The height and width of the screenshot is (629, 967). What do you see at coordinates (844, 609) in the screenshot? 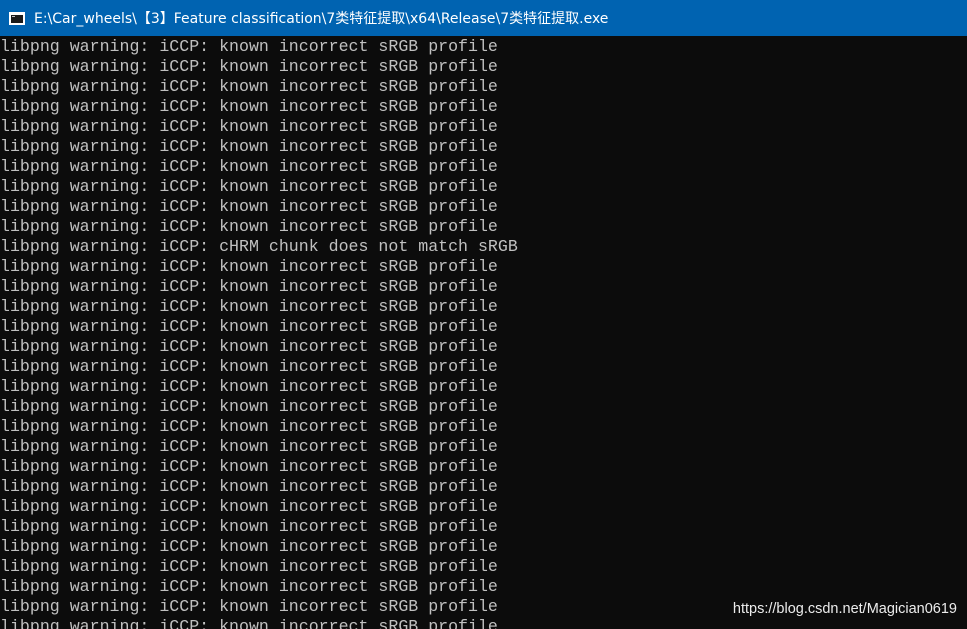
I see `watermark: https://blog.csdn.net/Magician0619` at bounding box center [844, 609].